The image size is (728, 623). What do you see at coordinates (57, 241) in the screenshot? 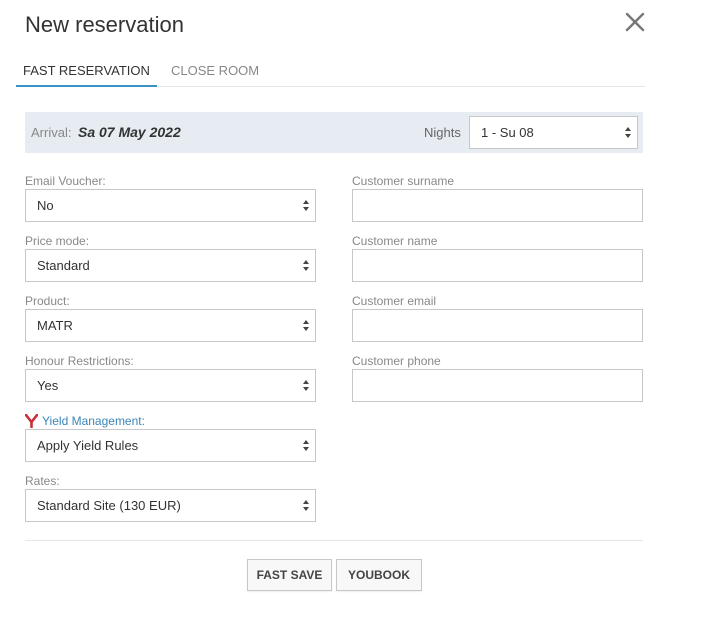
I see `price-mode-label: Price mode:` at bounding box center [57, 241].